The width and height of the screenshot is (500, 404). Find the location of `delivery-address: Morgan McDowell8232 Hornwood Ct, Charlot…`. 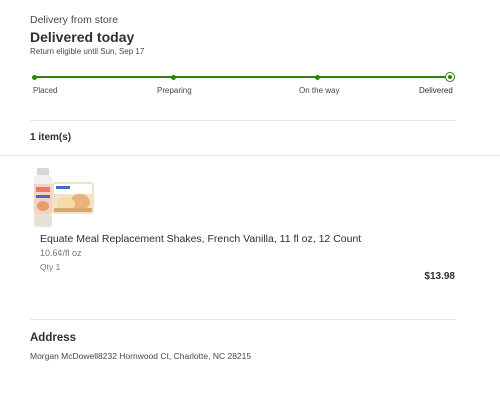

delivery-address: Morgan McDowell8232 Hornwood Ct, Charlot… is located at coordinates (141, 356).